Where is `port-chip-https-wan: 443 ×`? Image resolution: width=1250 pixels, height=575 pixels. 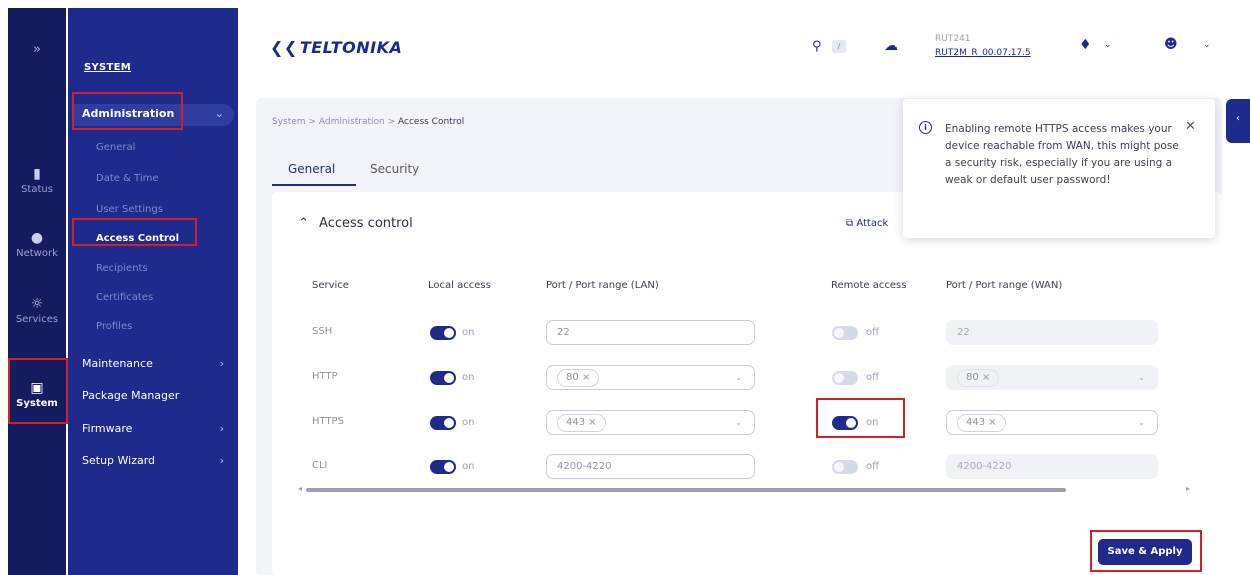 port-chip-https-wan: 443 × is located at coordinates (981, 423).